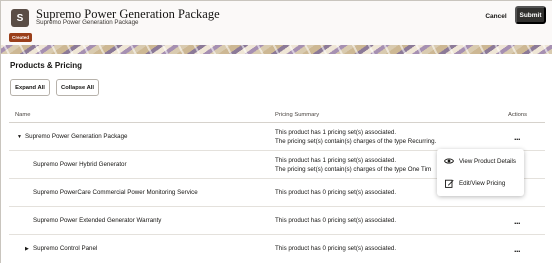 This screenshot has height=263, width=552. I want to click on status-badge: Created, so click(21, 37).